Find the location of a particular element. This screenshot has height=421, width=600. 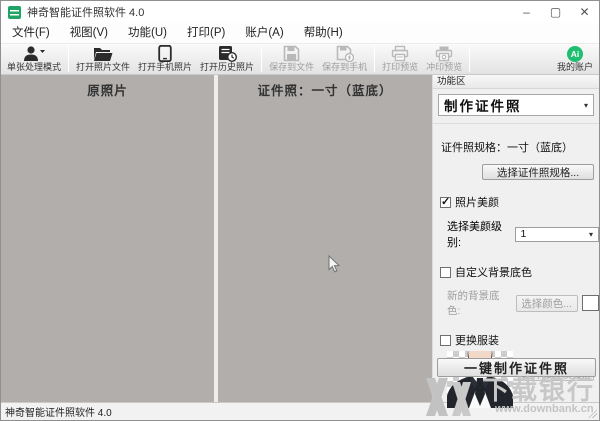

open-history-photo-button: 打开历史照片 is located at coordinates (227, 59).